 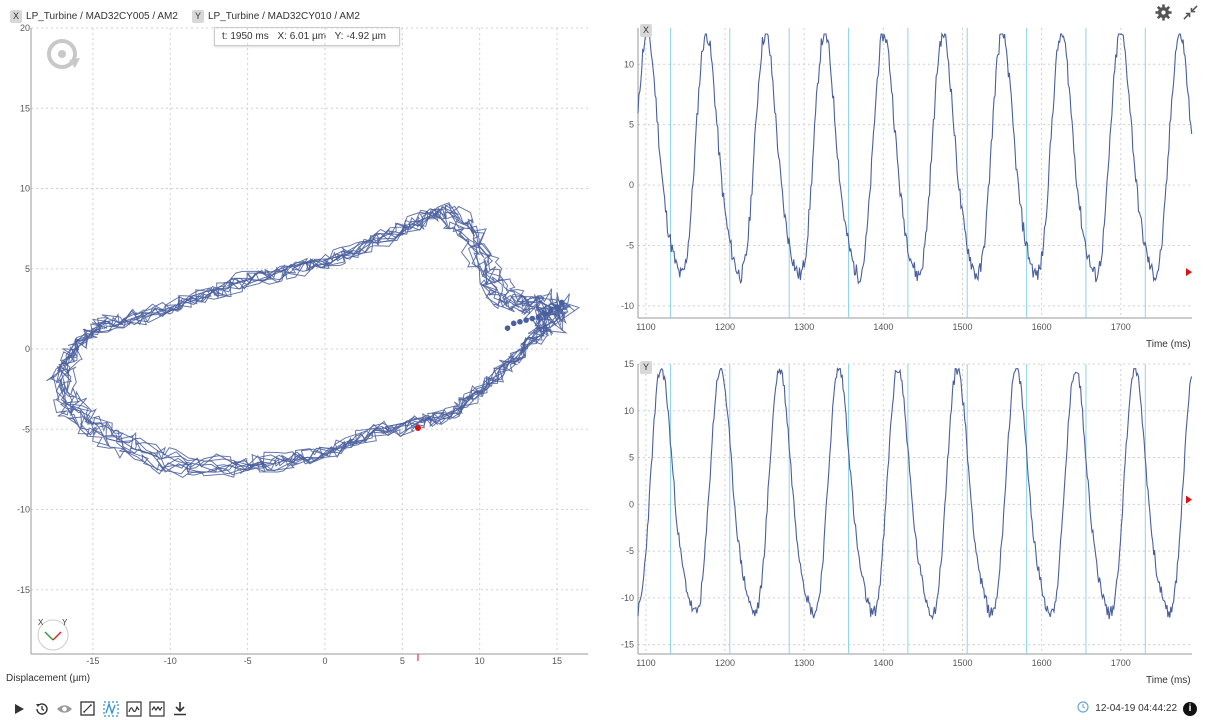 What do you see at coordinates (1168, 344) in the screenshot?
I see `x-panel-time-label: Time (ms)` at bounding box center [1168, 344].